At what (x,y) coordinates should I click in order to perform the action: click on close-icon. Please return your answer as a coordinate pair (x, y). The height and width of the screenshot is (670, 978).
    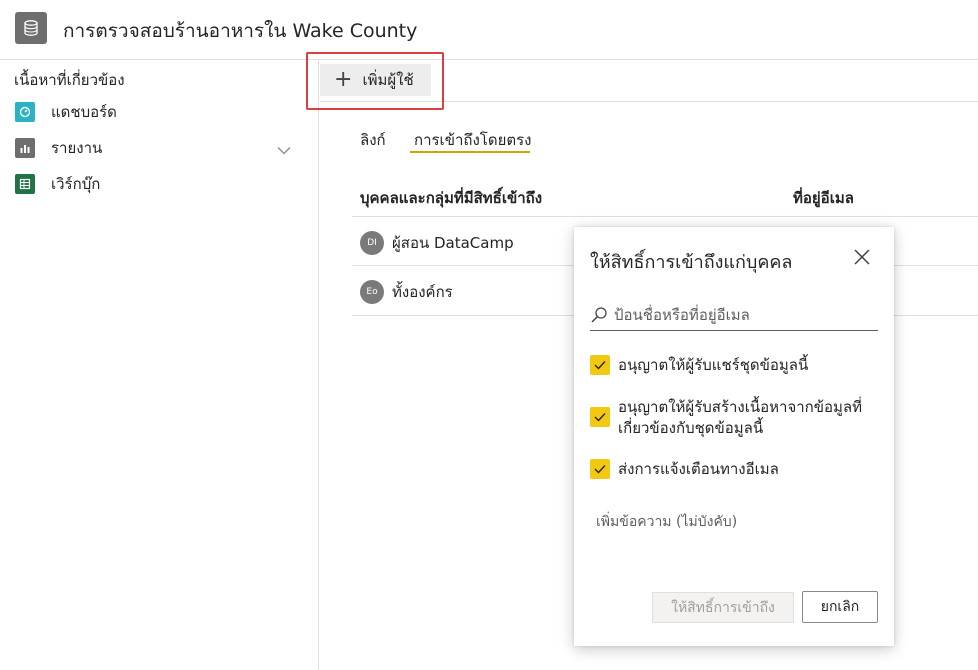
    Looking at the image, I should click on (862, 257).